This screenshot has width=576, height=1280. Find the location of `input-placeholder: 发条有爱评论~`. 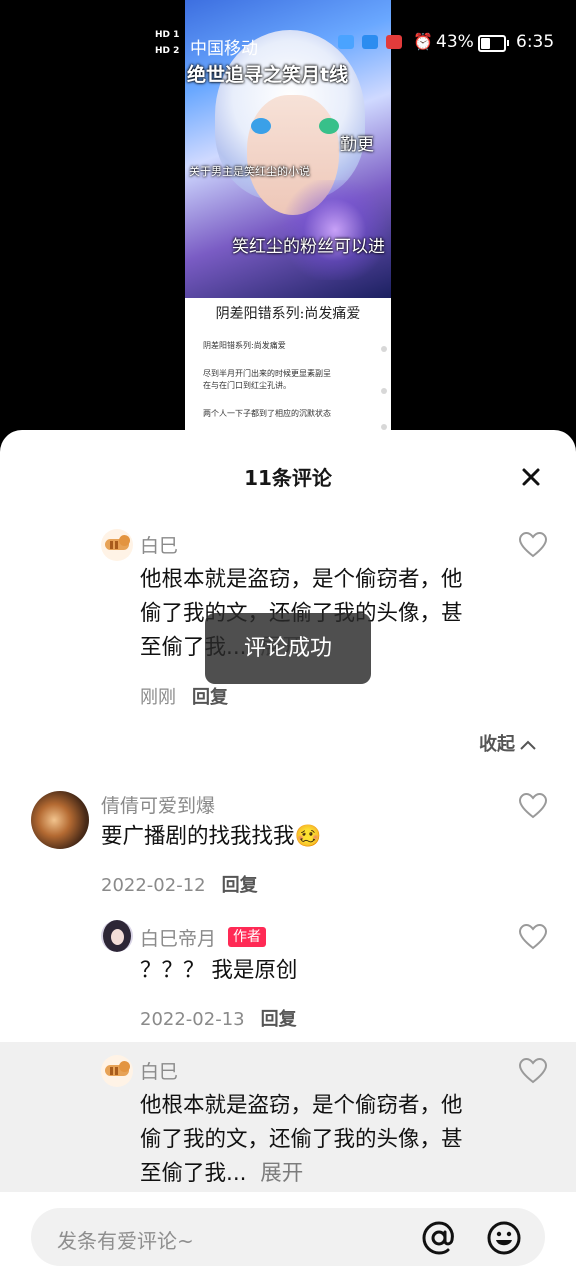

input-placeholder: 发条有爱评论~ is located at coordinates (125, 1241).